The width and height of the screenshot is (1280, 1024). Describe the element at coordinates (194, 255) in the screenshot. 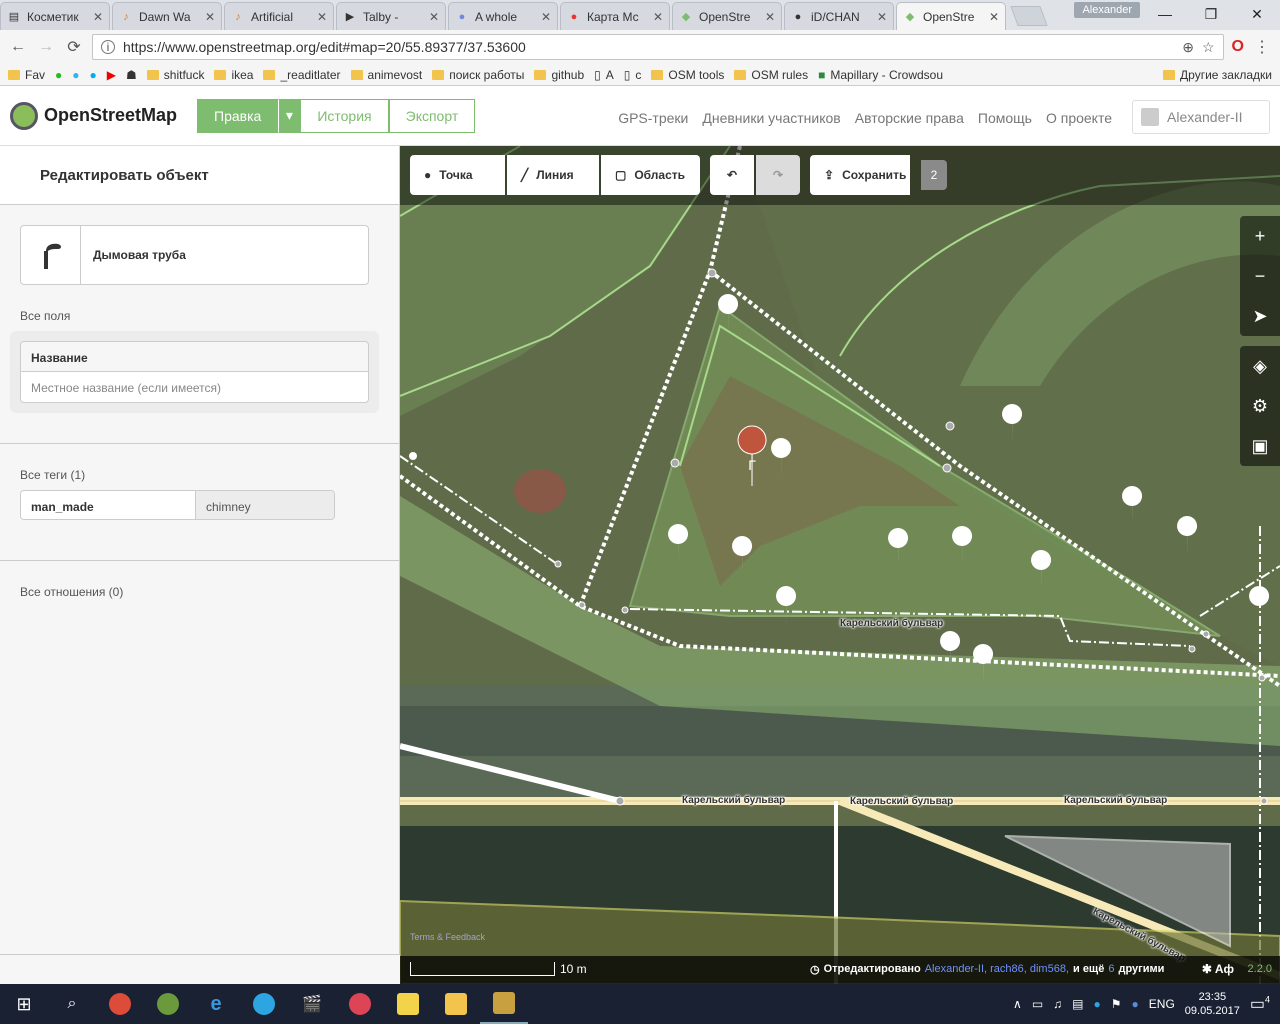

I see `preset-selector: Дымовая труба` at that location.